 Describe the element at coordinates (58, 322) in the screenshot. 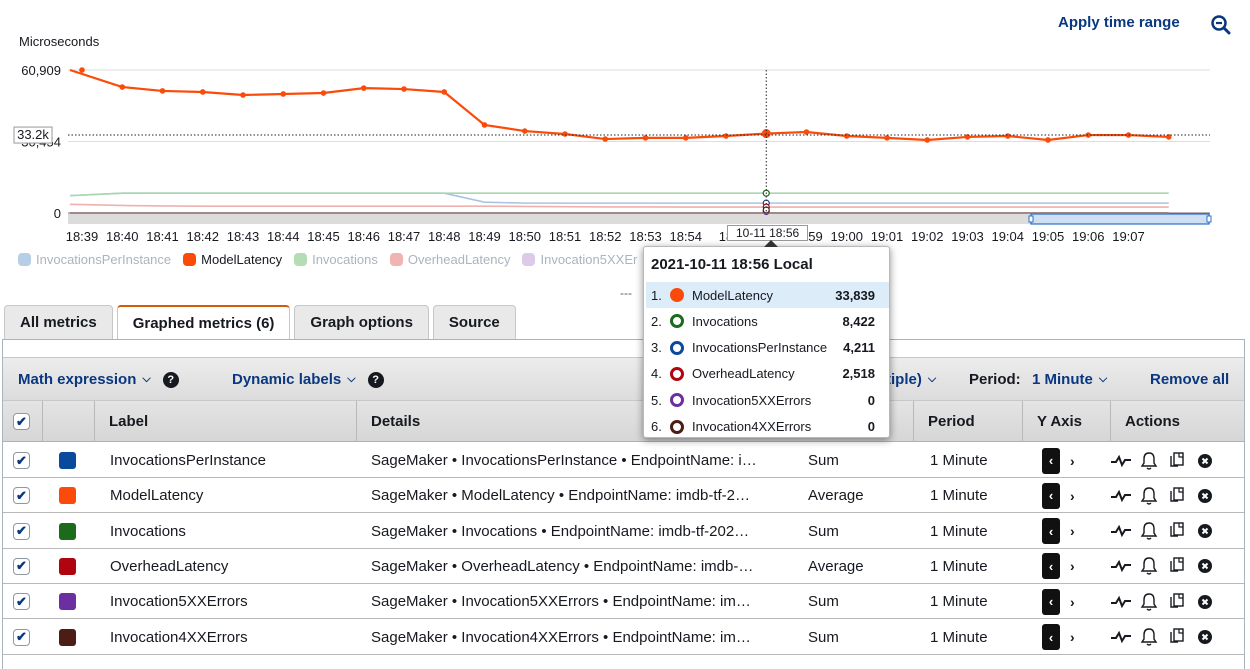

I see `tab-all-metrics: All metrics` at that location.